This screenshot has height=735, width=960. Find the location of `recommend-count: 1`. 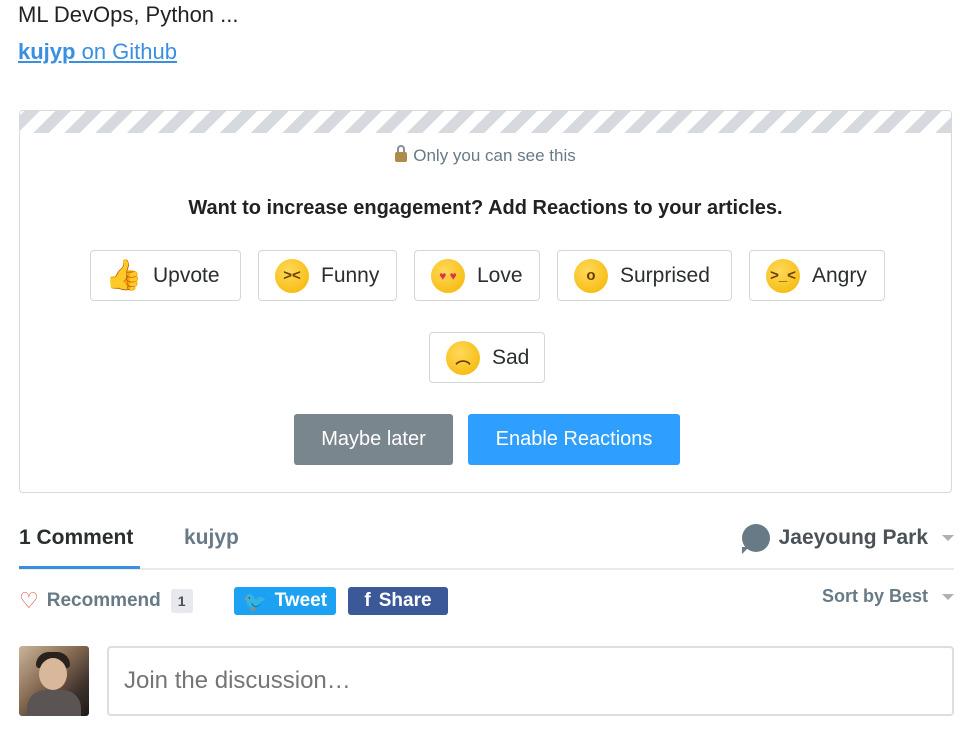

recommend-count: 1 is located at coordinates (181, 601).